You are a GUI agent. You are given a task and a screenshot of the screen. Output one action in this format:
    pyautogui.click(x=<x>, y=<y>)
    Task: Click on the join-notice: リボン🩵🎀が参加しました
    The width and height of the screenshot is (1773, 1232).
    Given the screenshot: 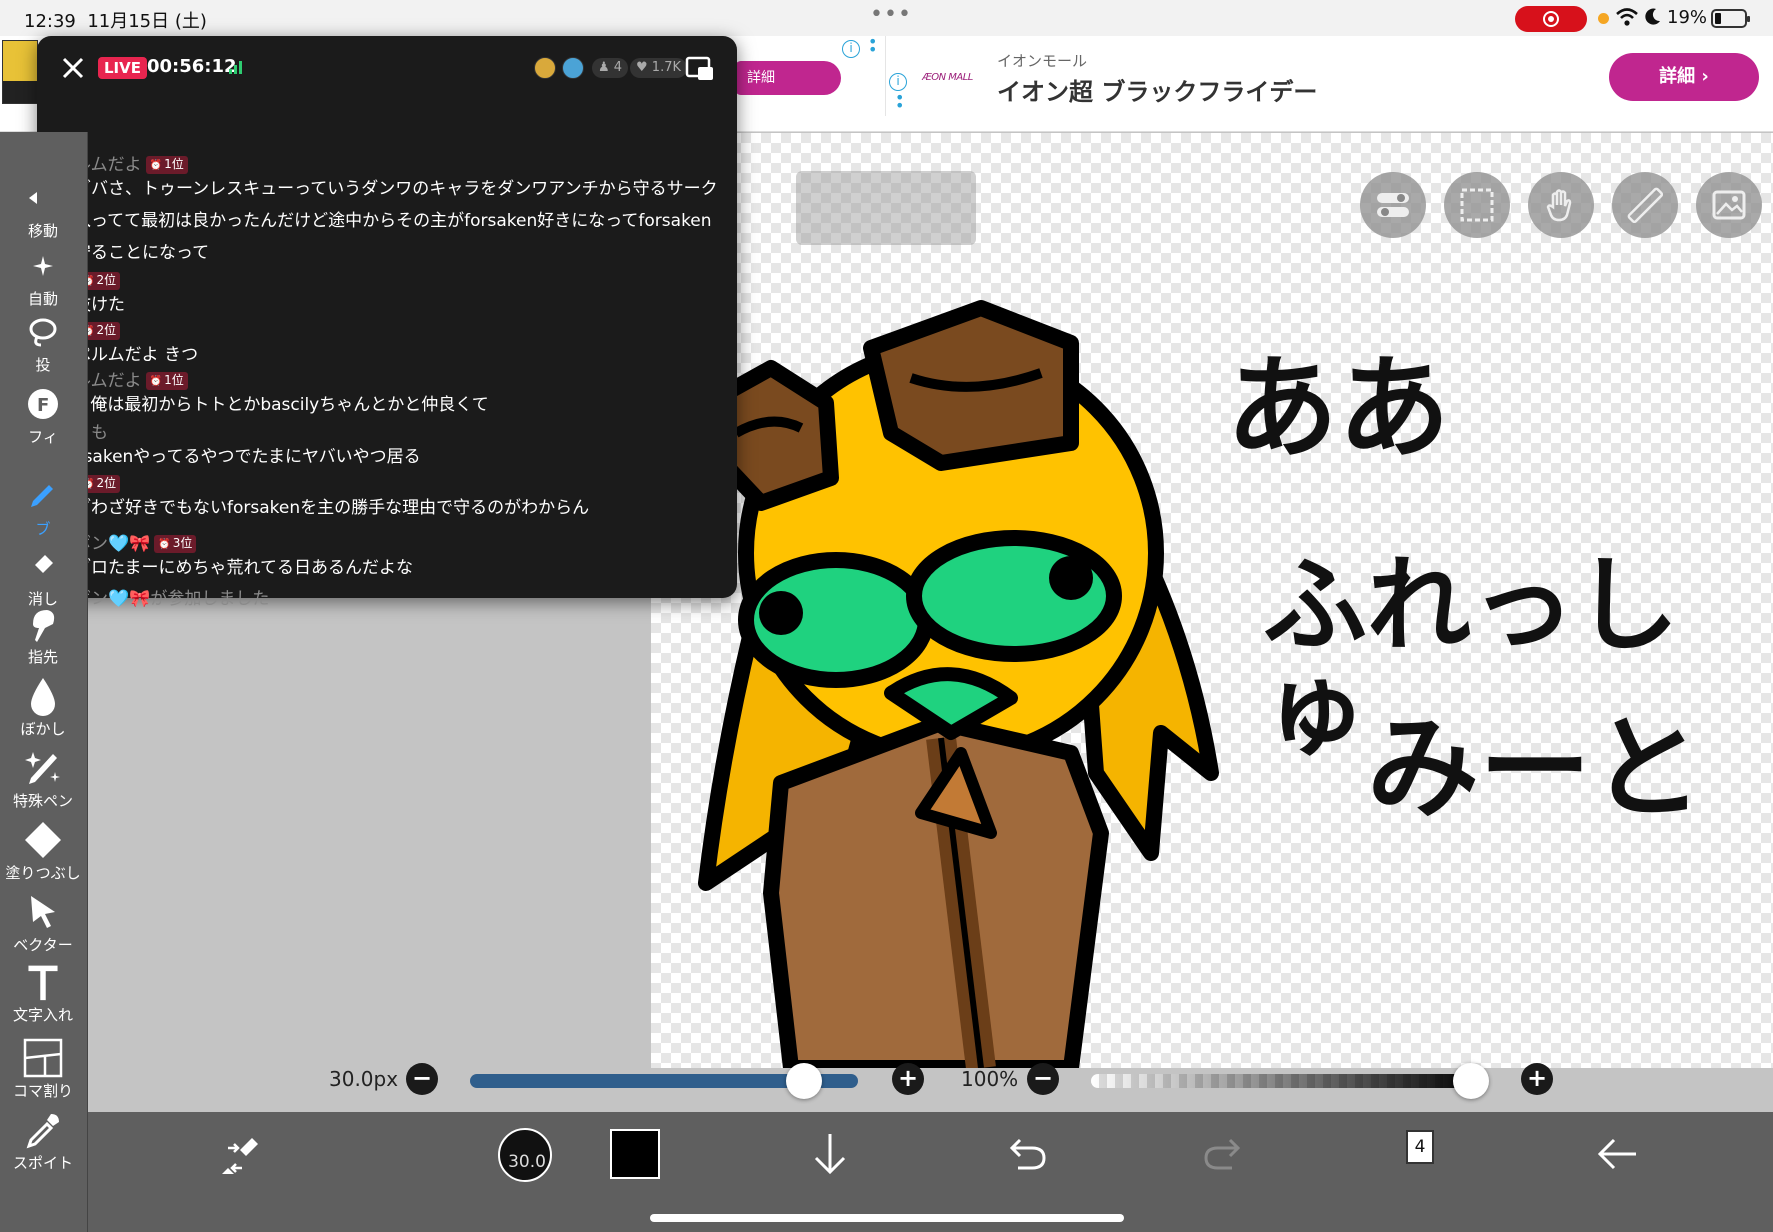 What is the action you would take?
    pyautogui.click(x=392, y=596)
    